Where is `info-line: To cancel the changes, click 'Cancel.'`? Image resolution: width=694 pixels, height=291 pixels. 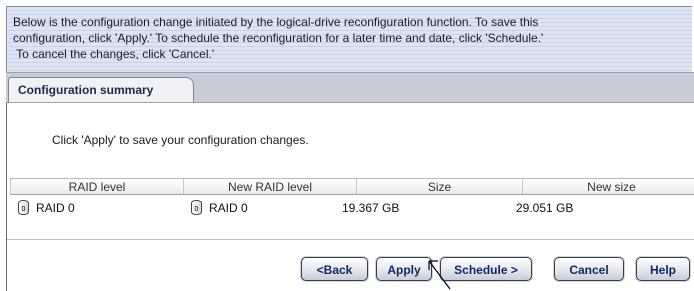 info-line: To cancel the changes, click 'Cancel.' is located at coordinates (114, 54).